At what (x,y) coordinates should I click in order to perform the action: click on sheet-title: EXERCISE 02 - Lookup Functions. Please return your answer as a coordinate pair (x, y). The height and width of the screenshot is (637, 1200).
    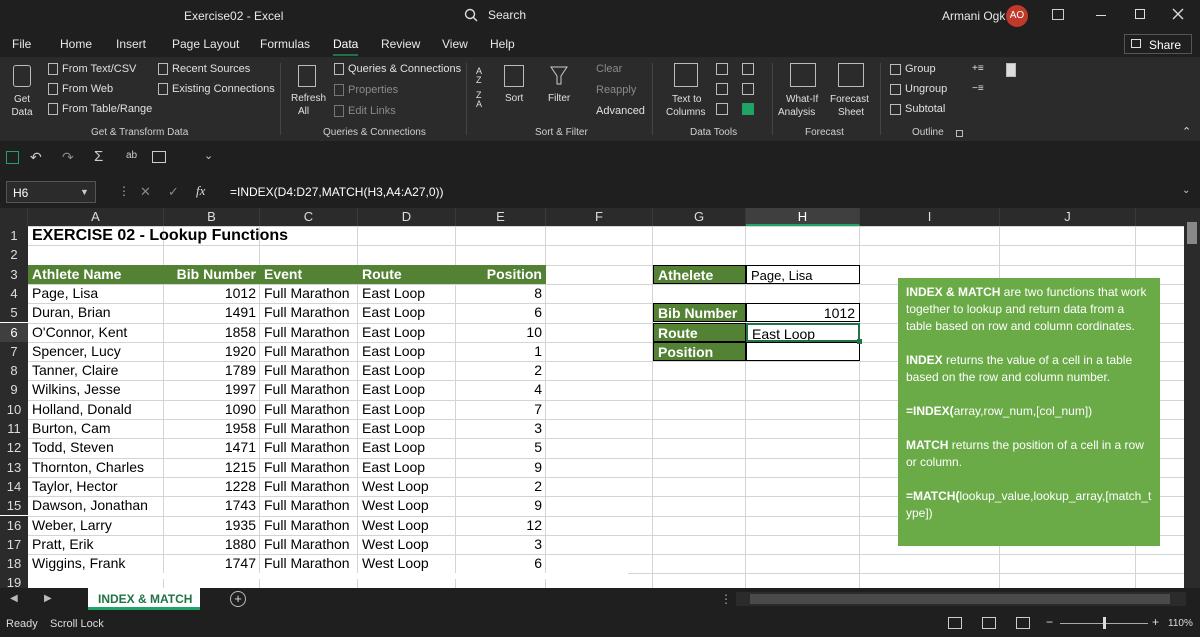
    Looking at the image, I should click on (278, 235).